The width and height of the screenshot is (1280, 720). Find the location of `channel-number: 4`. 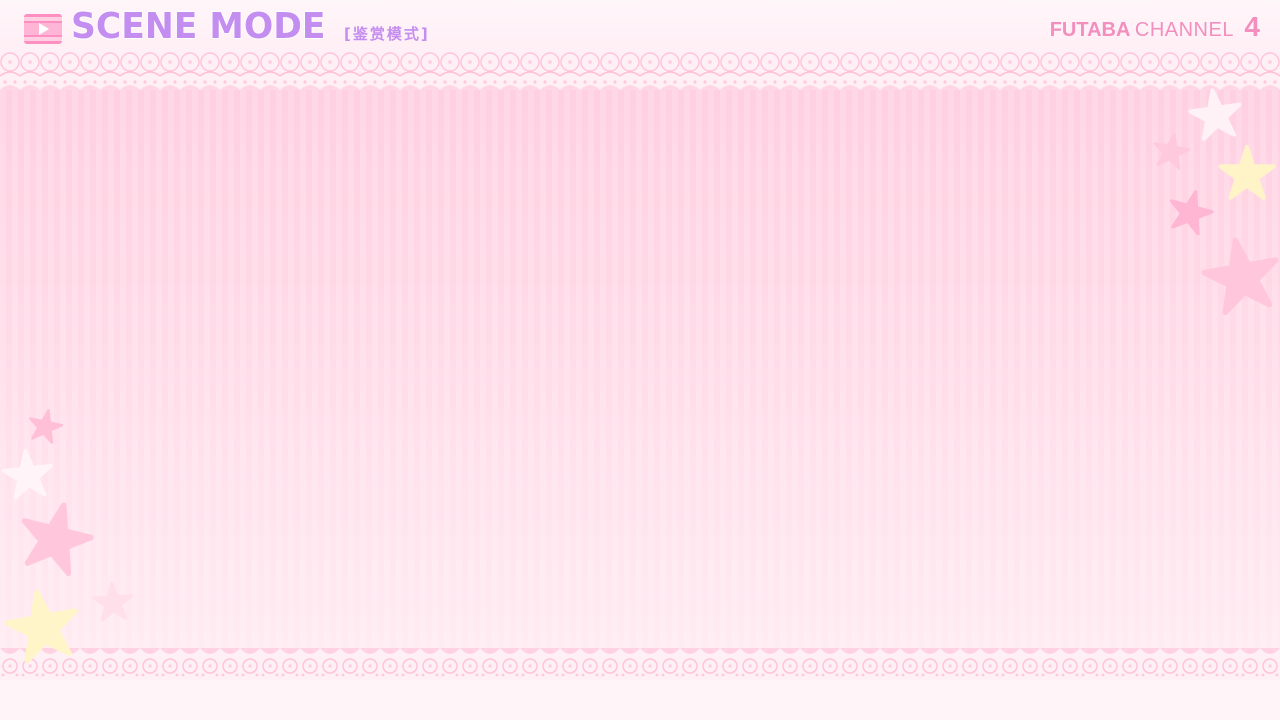

channel-number: 4 is located at coordinates (1252, 26).